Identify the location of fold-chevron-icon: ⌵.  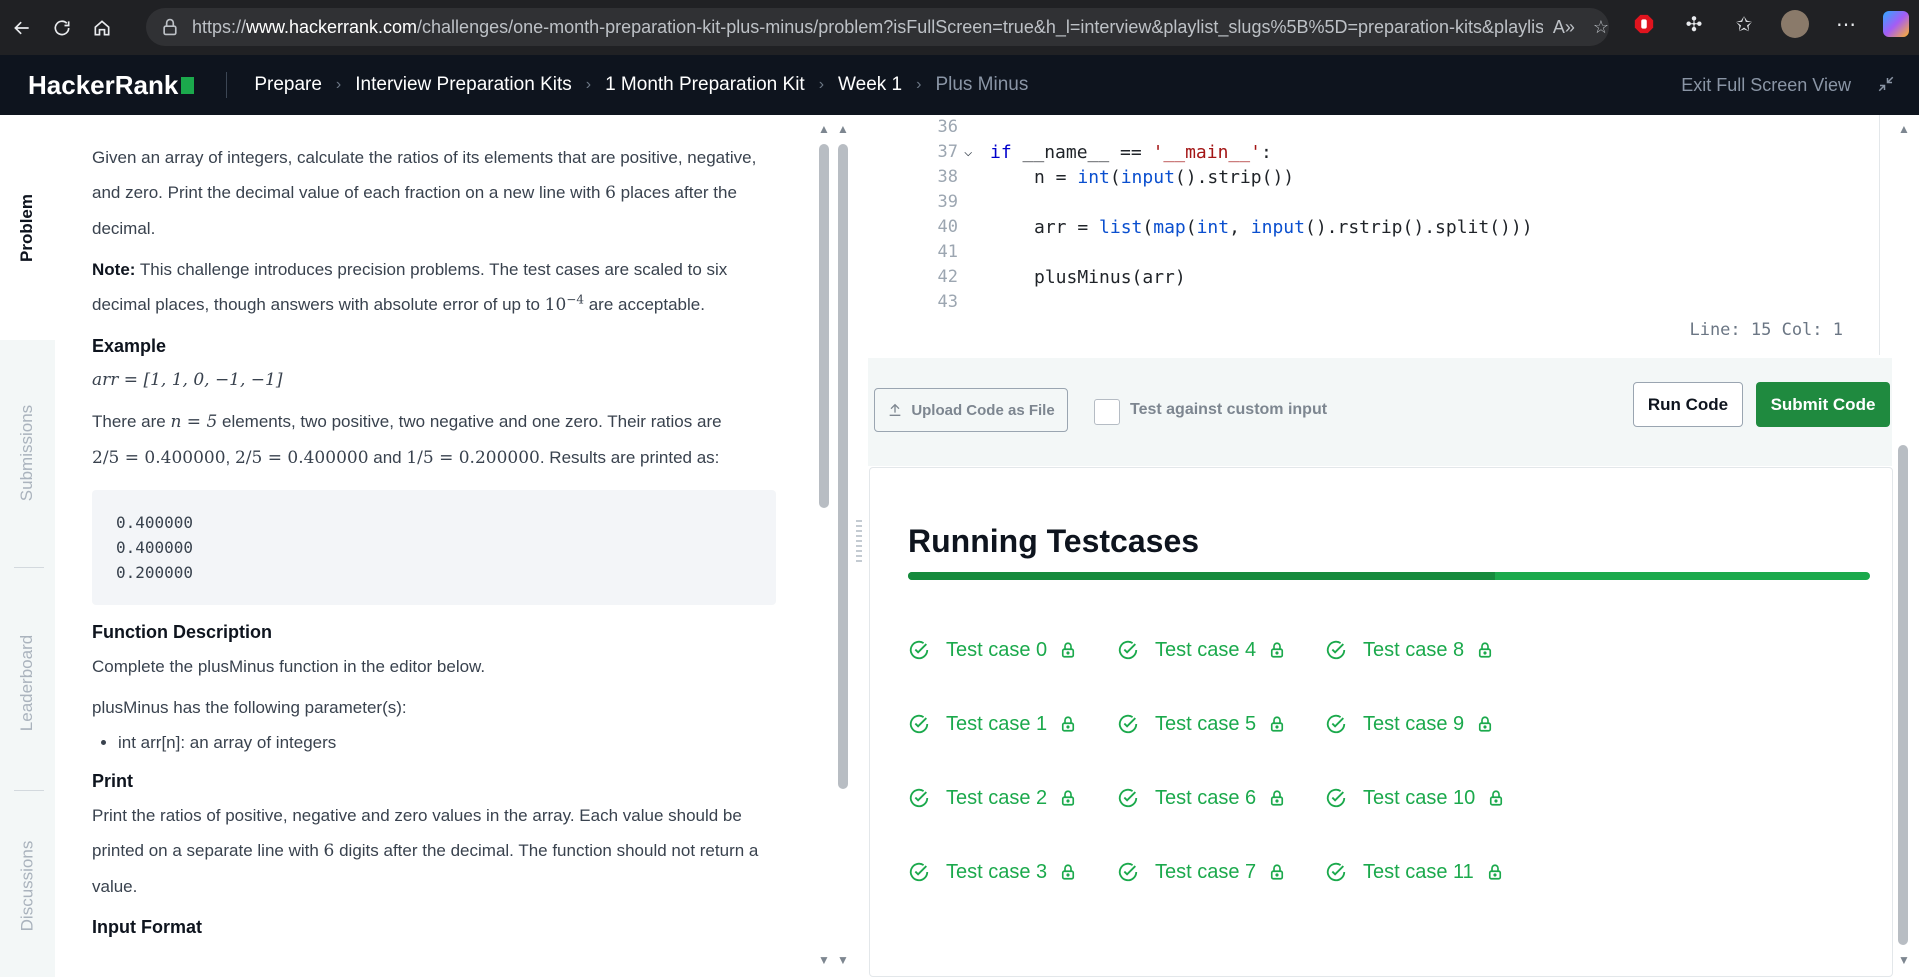
(968, 152).